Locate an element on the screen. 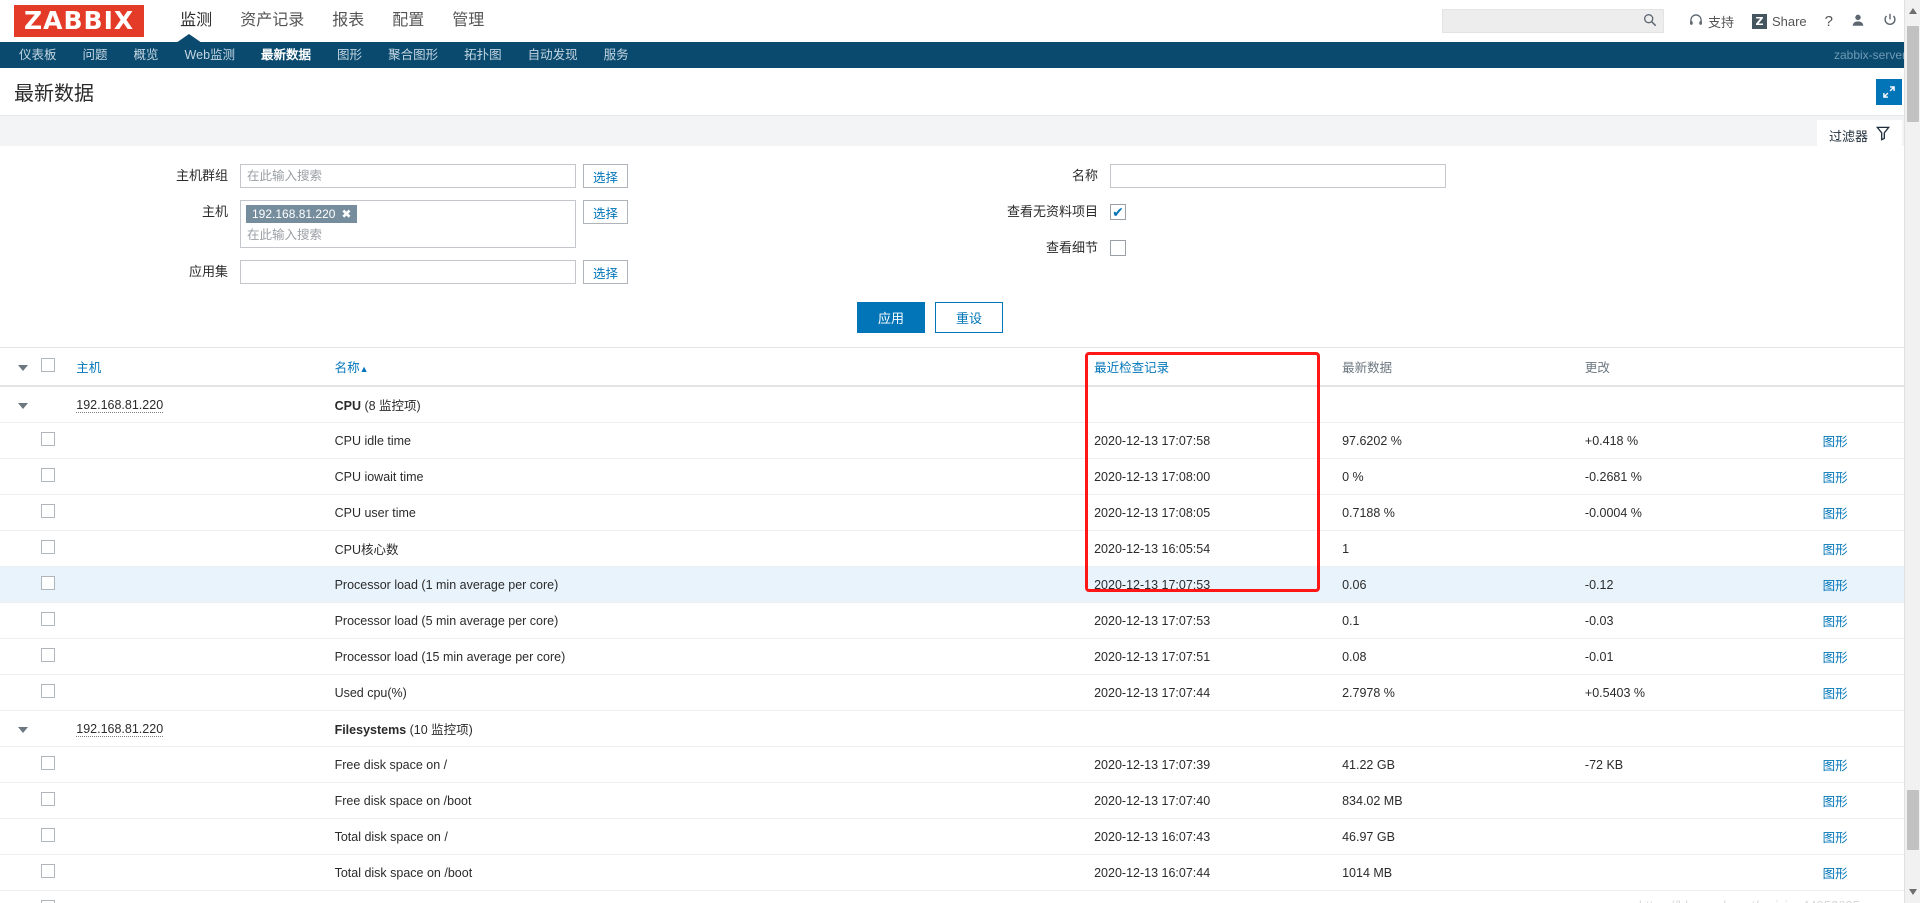 The image size is (1920, 903). scroll-up-arrow-icon is located at coordinates (1913, 11).